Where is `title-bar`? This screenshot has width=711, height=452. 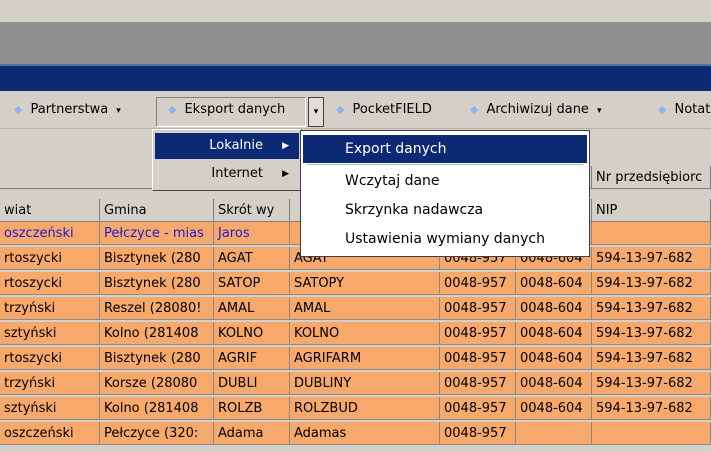 title-bar is located at coordinates (355, 11).